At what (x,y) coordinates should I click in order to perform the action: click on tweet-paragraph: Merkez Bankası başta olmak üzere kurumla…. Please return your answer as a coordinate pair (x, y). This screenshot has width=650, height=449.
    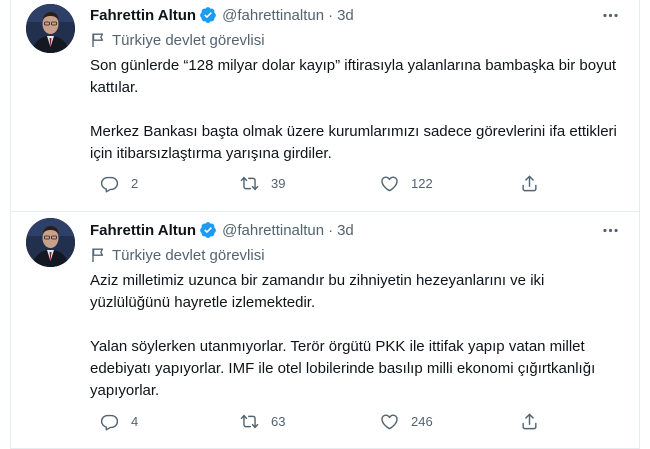
    Looking at the image, I should click on (353, 142).